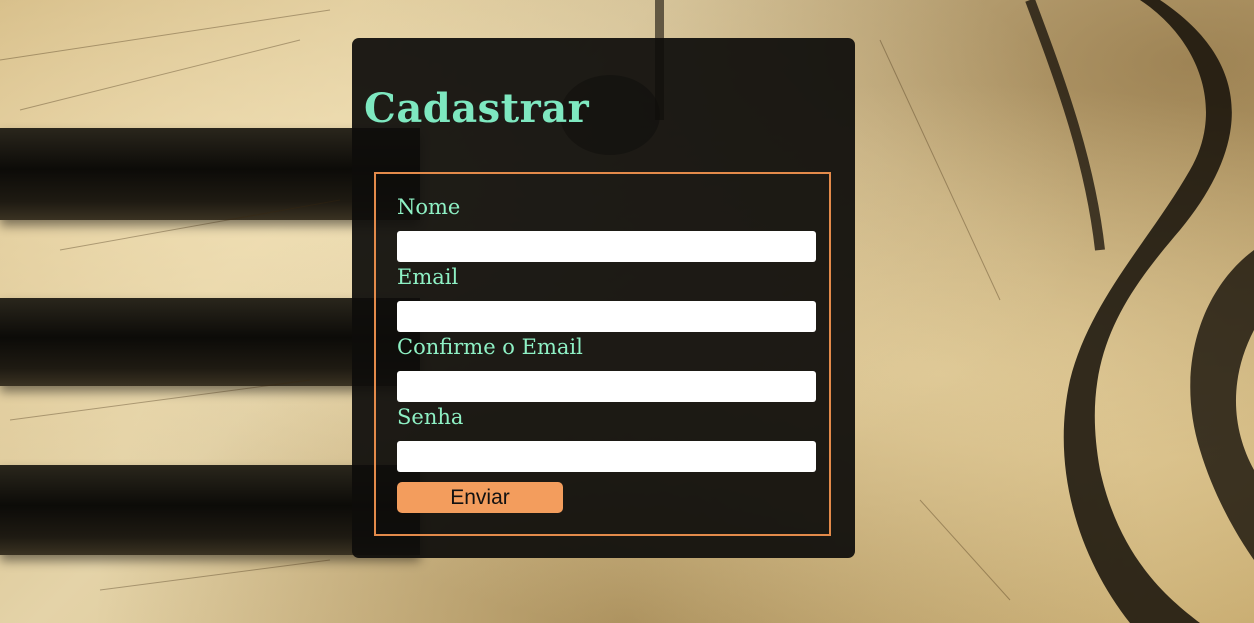  What do you see at coordinates (480, 497) in the screenshot?
I see `submit-button: Enviar` at bounding box center [480, 497].